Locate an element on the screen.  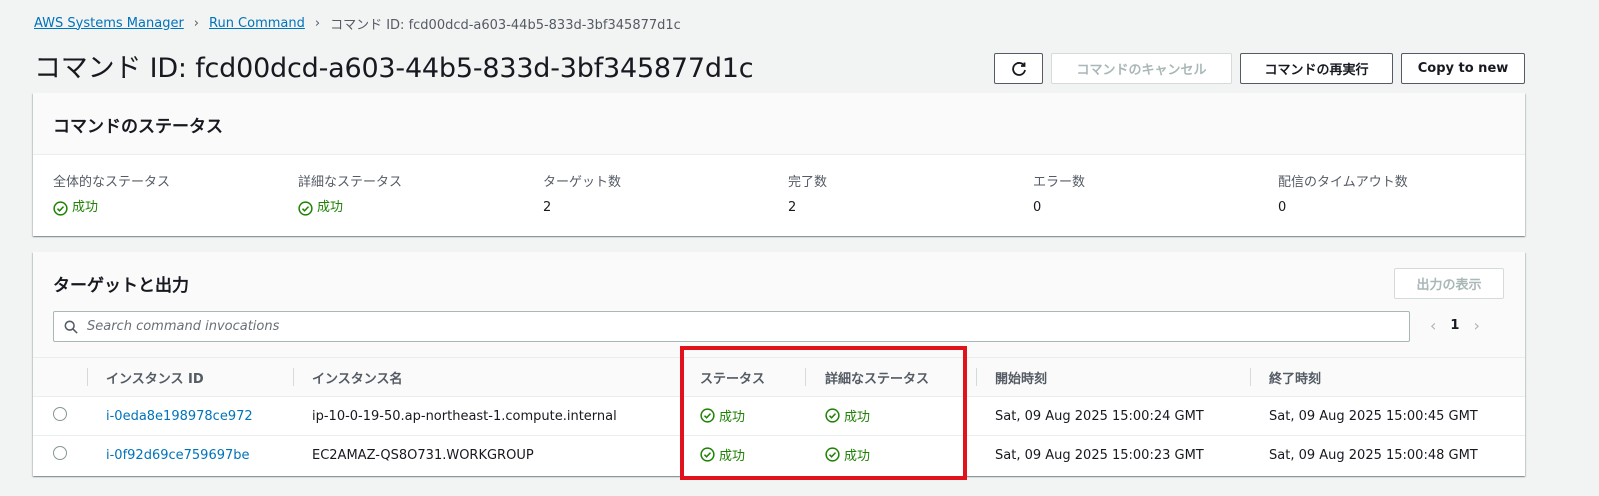
select-column-header is located at coordinates (60, 377).